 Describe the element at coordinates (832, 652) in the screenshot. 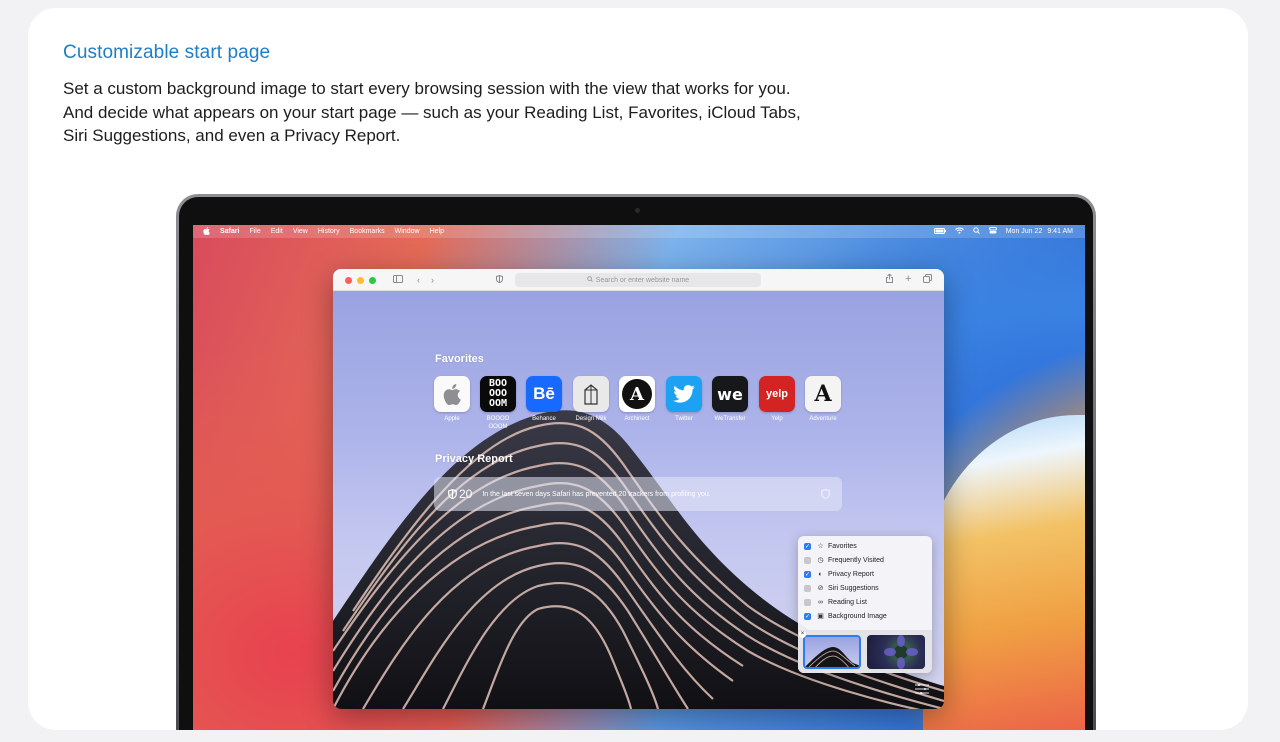

I see `thumbnail-building` at that location.